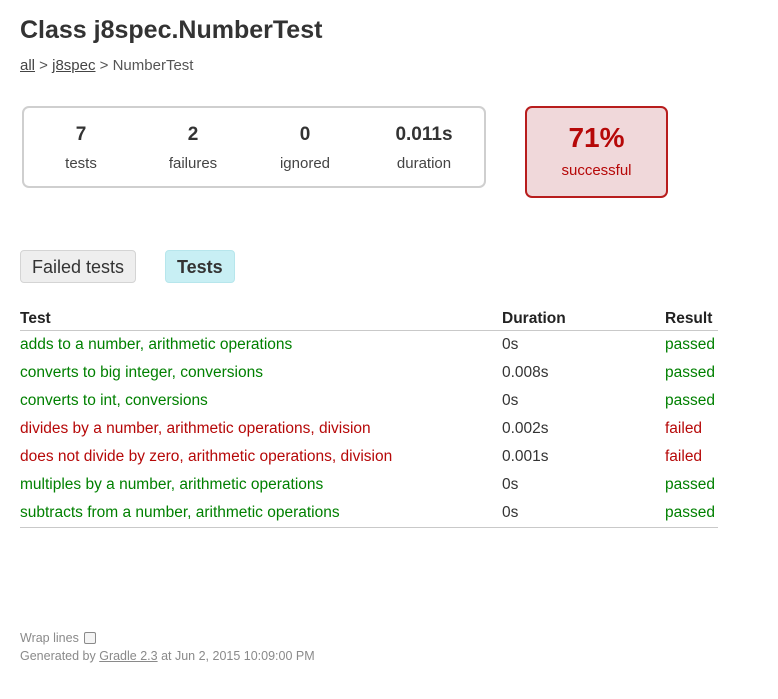  What do you see at coordinates (525, 372) in the screenshot?
I see `test-duration: 0.008s` at bounding box center [525, 372].